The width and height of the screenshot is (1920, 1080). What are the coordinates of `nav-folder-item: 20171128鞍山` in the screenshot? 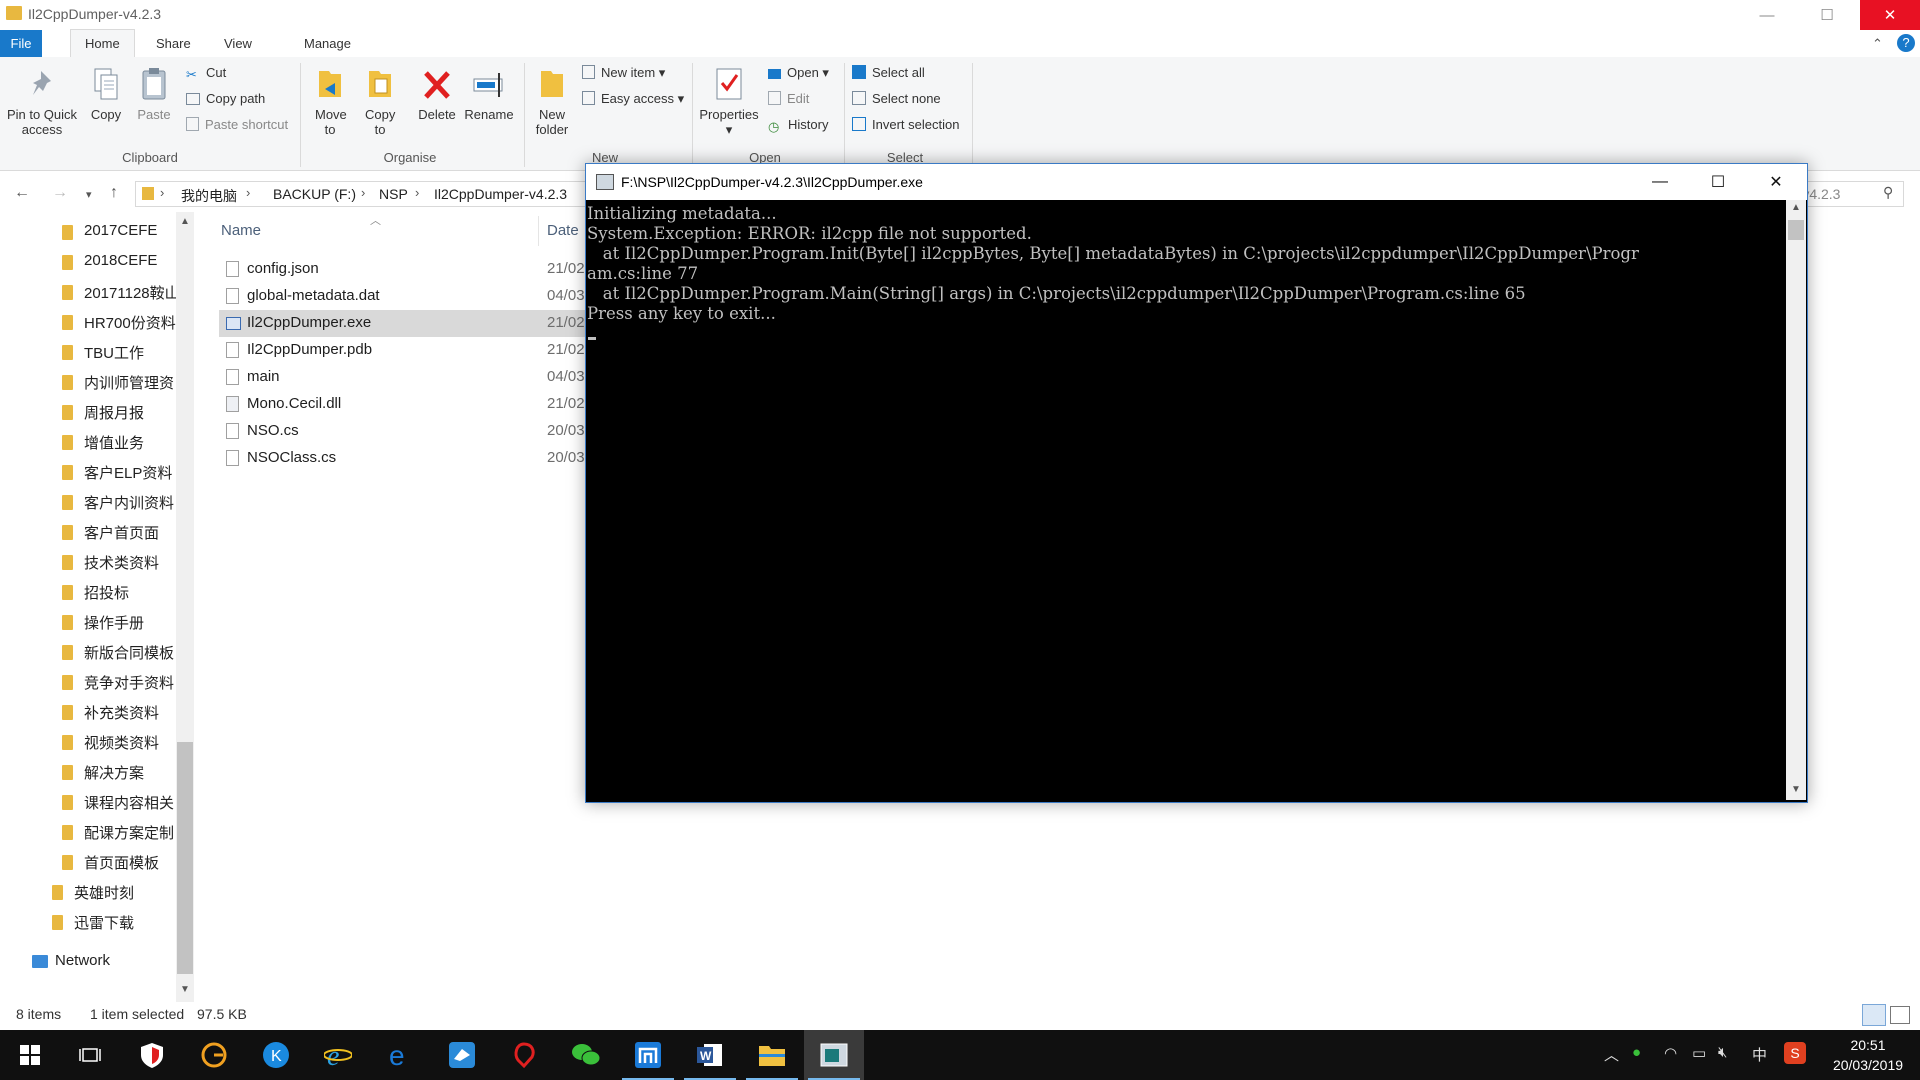 It's located at (90, 291).